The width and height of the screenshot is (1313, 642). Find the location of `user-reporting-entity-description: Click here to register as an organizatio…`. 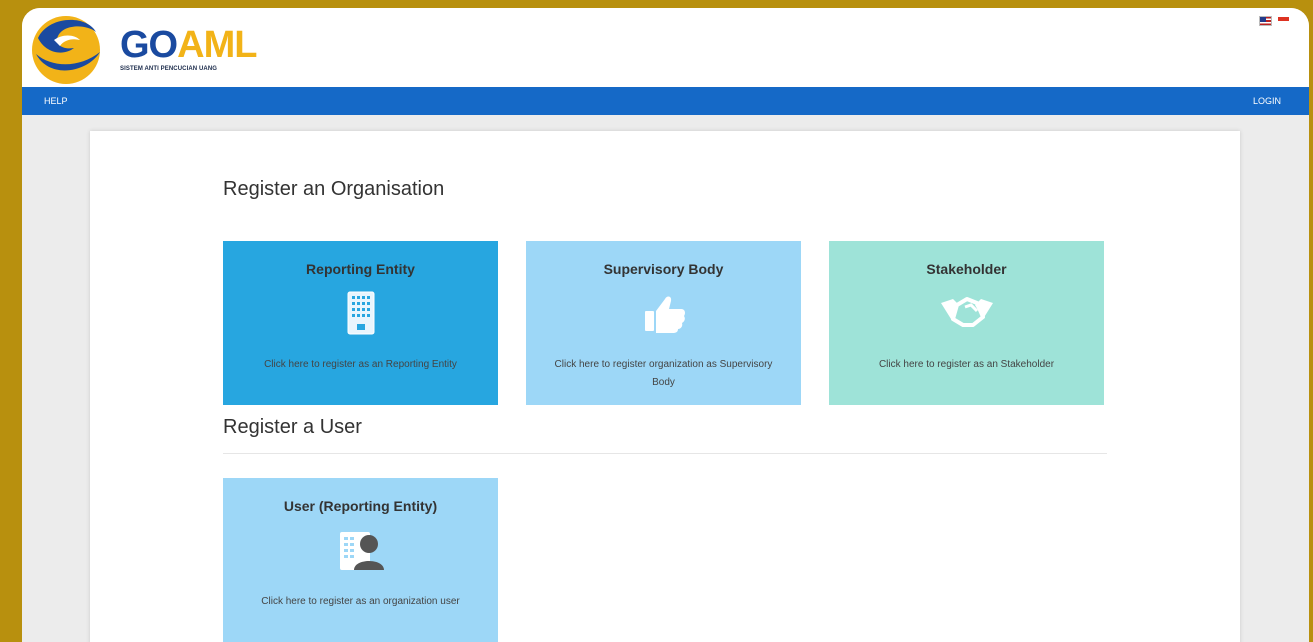

user-reporting-entity-description: Click here to register as an organizatio… is located at coordinates (360, 601).